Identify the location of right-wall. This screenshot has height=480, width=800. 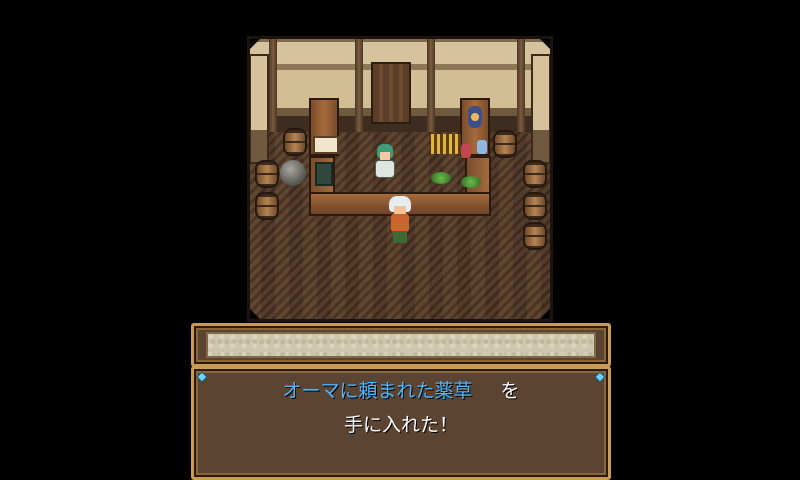
(541, 109).